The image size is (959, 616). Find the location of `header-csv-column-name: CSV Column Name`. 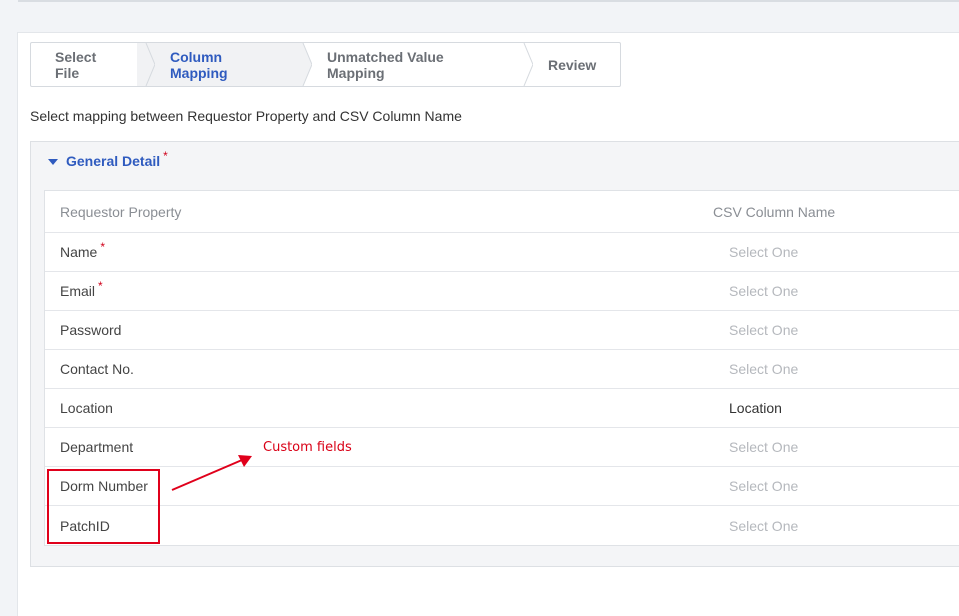

header-csv-column-name: CSV Column Name is located at coordinates (774, 211).